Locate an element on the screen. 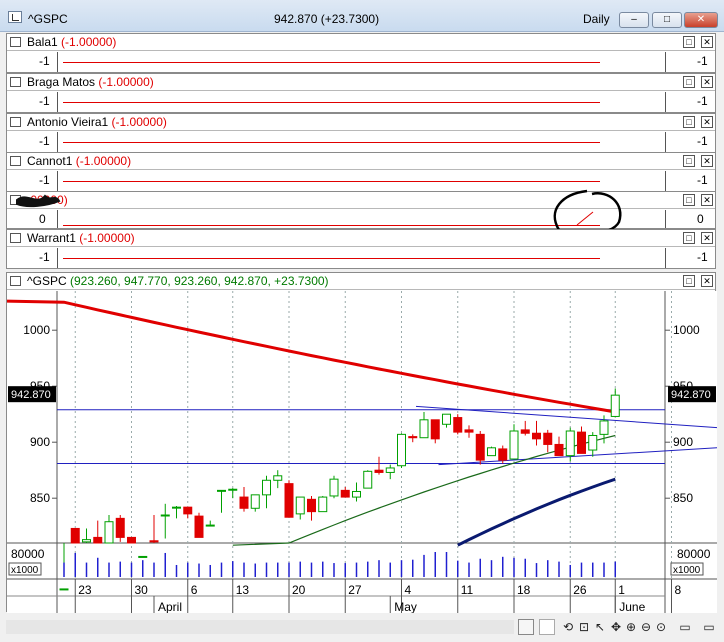 This screenshot has height=642, width=724. indicator-name: Bala1 is located at coordinates (42, 42).